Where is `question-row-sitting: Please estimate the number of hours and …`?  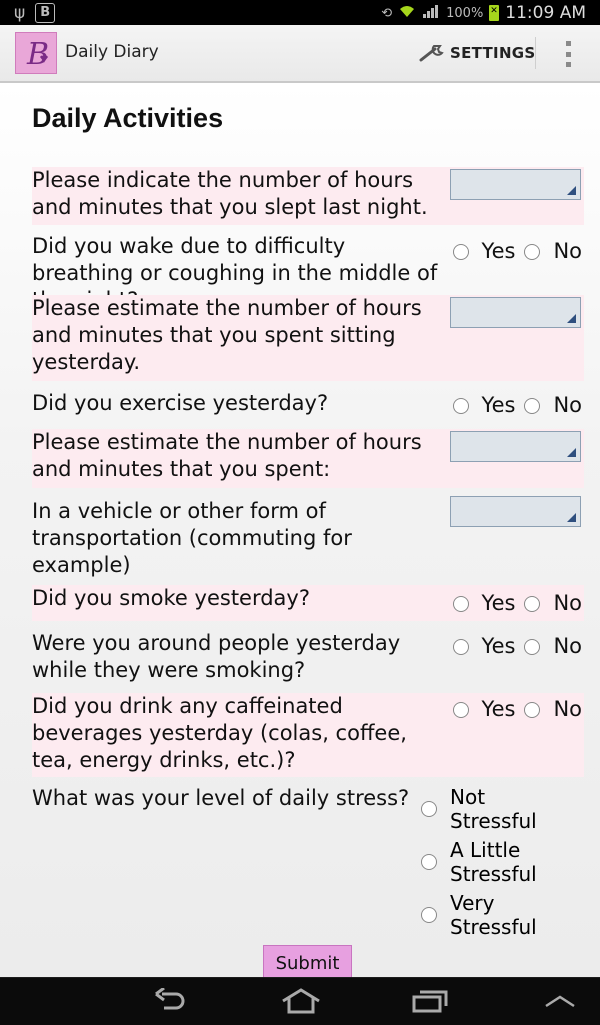
question-row-sitting: Please estimate the number of hours and … is located at coordinates (308, 338).